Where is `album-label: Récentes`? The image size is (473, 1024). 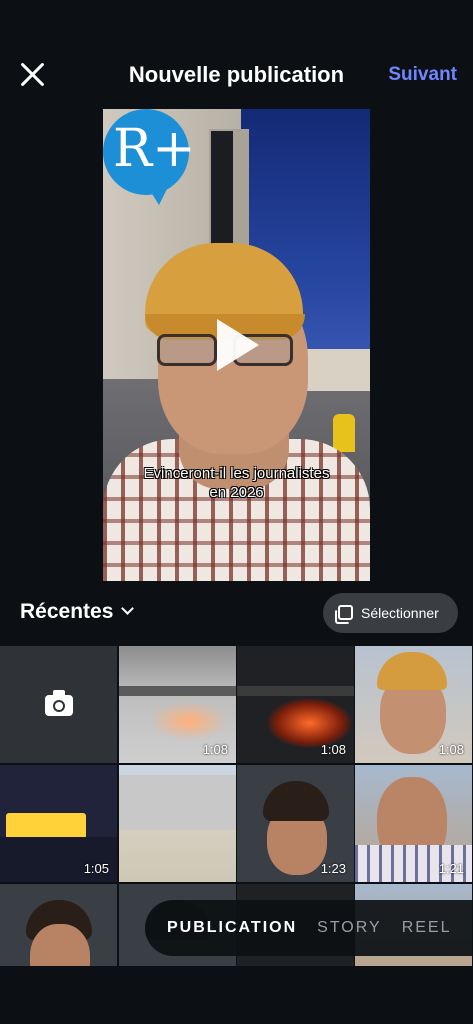
album-label: Récentes is located at coordinates (67, 611).